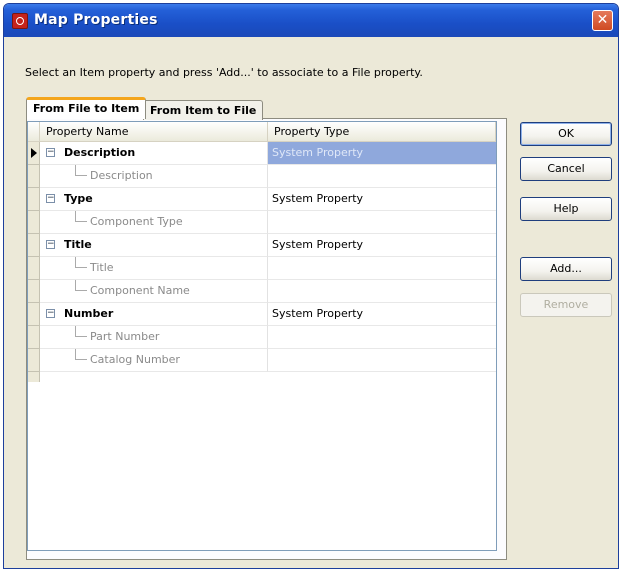  What do you see at coordinates (382, 131) in the screenshot?
I see `column-header-property-type: Property Type` at bounding box center [382, 131].